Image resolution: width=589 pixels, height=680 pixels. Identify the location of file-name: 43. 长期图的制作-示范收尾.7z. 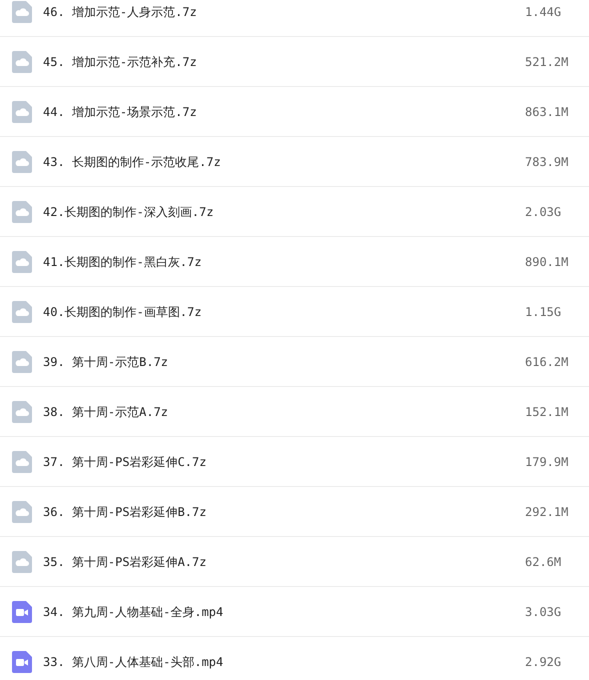
(278, 161).